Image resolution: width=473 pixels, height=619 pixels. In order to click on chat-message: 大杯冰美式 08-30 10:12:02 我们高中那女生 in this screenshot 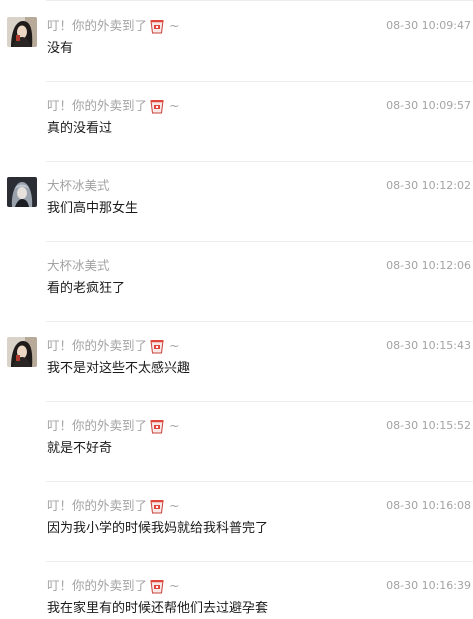, I will do `click(236, 202)`.